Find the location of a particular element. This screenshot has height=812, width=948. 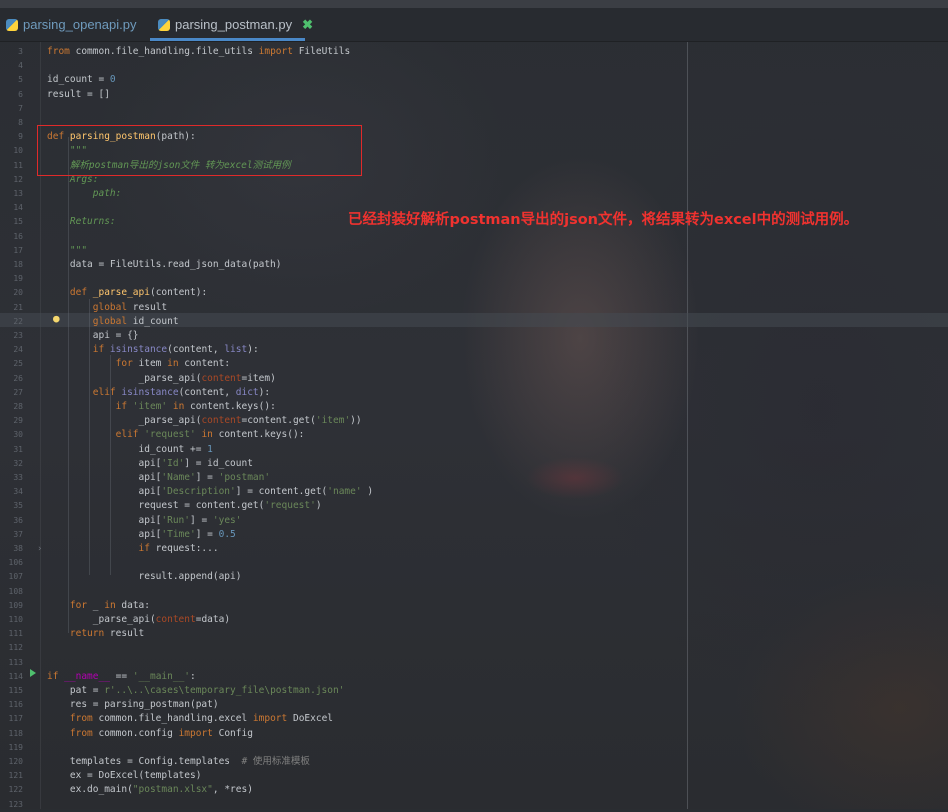

code-line: 108 is located at coordinates (474, 592).